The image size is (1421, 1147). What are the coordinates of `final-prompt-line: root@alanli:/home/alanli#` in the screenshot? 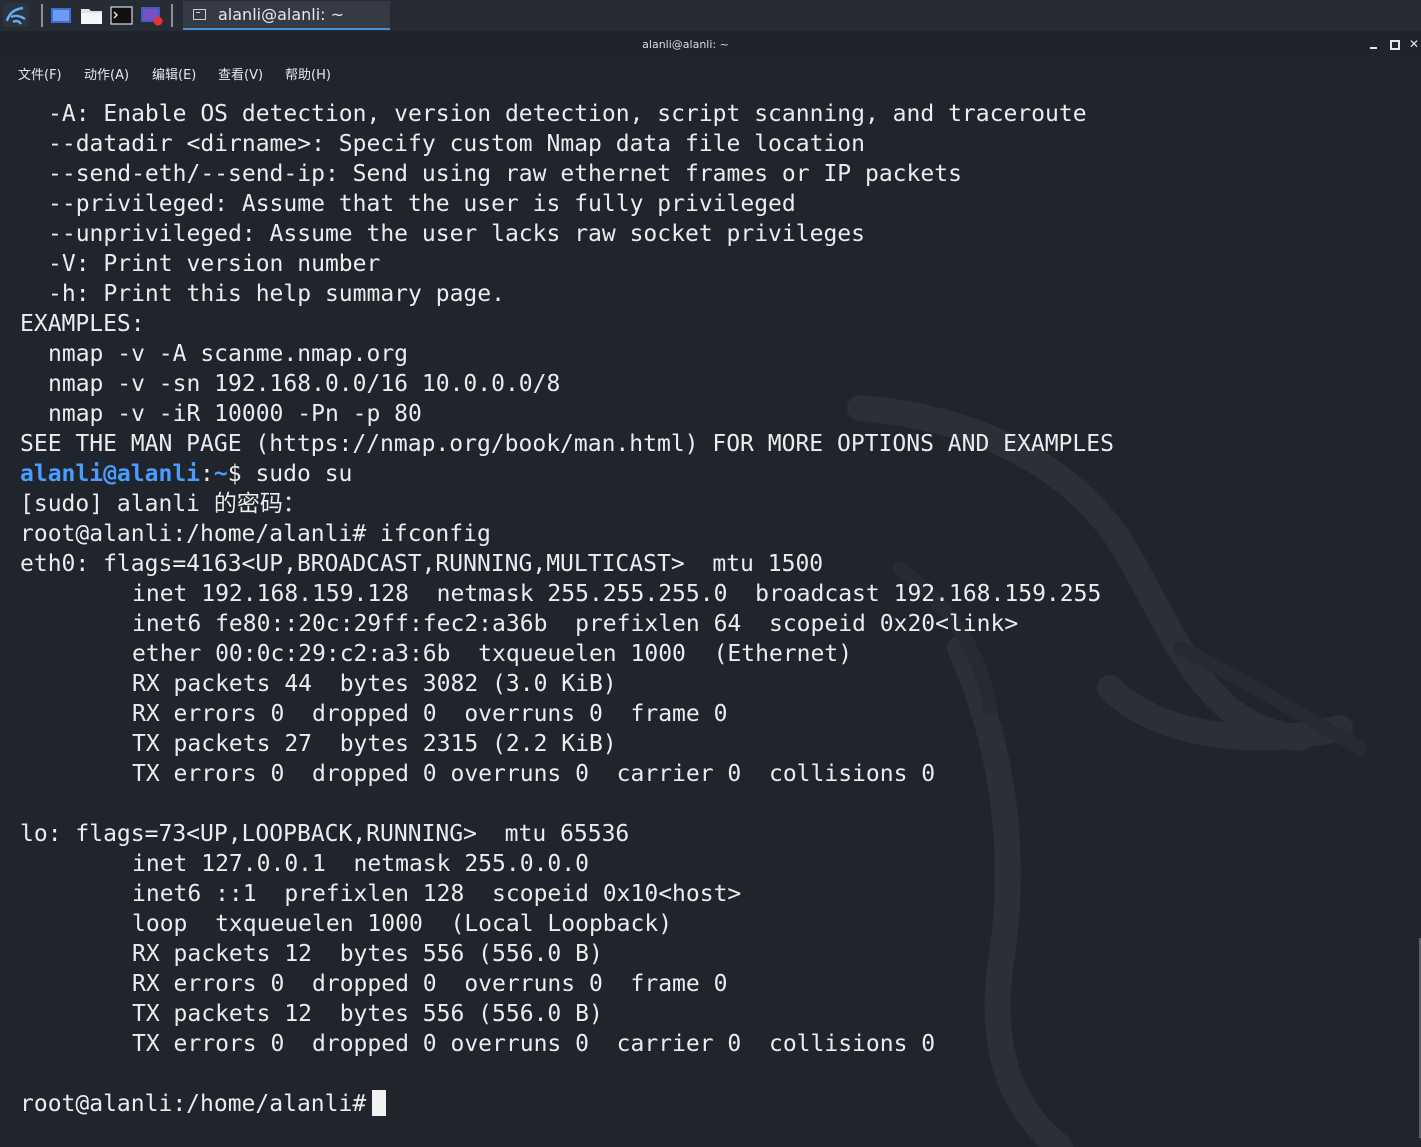 It's located at (203, 1104).